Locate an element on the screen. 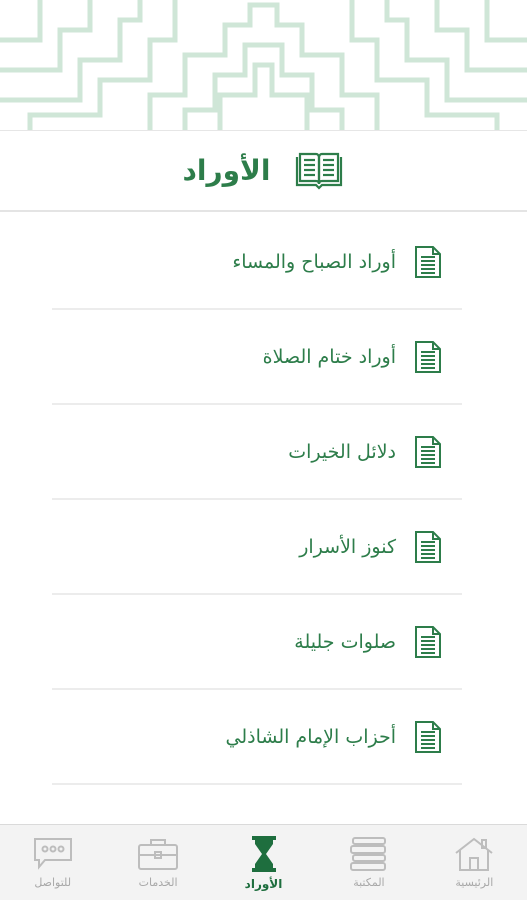 This screenshot has width=527, height=900. list-item: أوراد الصباح والمساء is located at coordinates (257, 262).